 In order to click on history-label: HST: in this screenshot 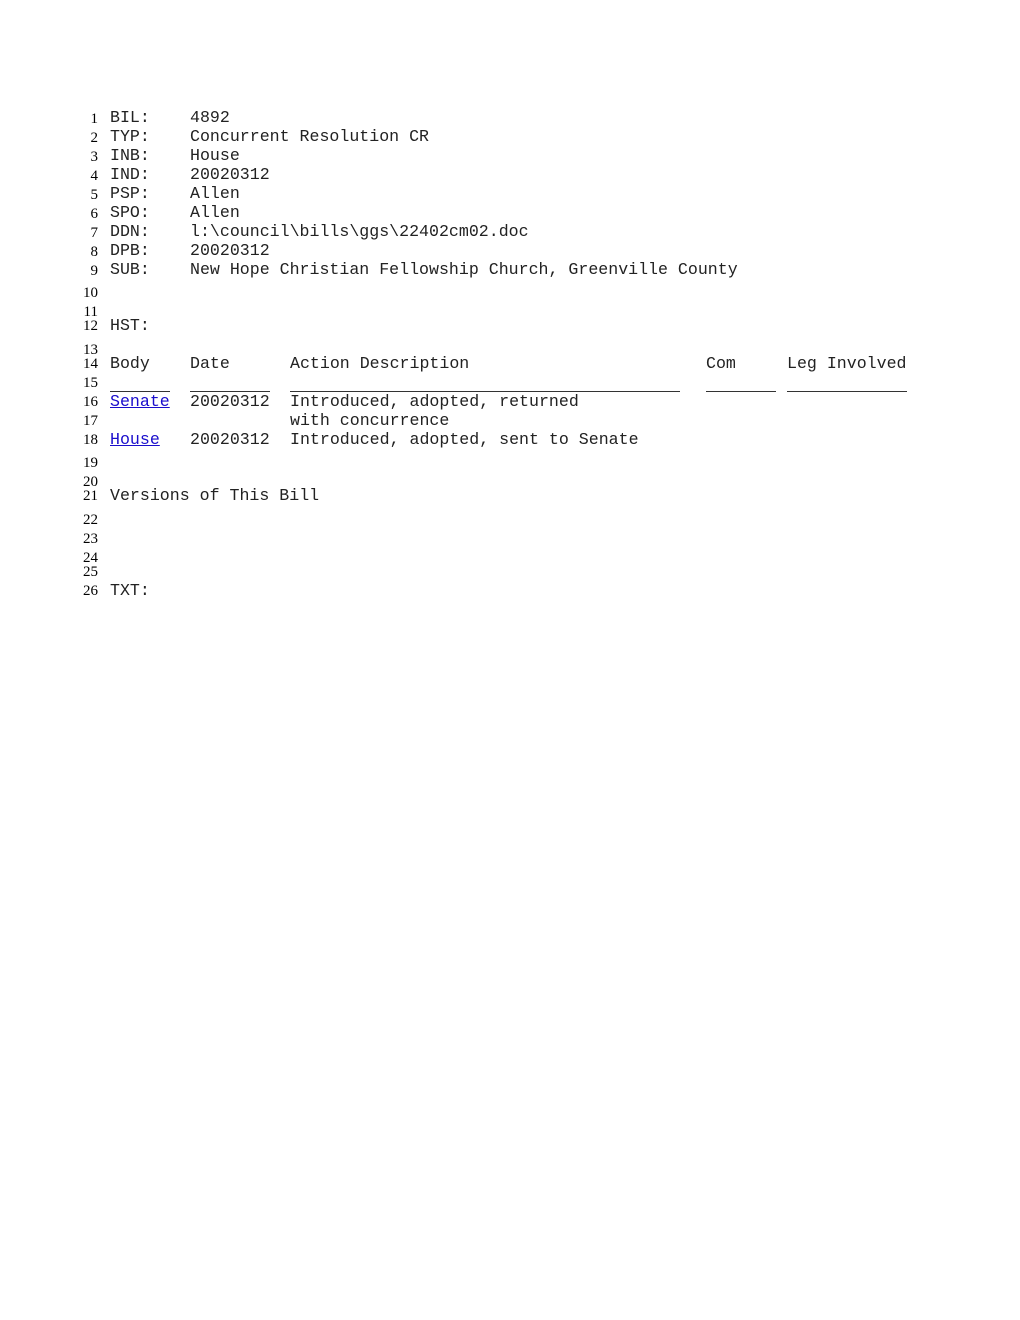, I will do `click(130, 325)`.